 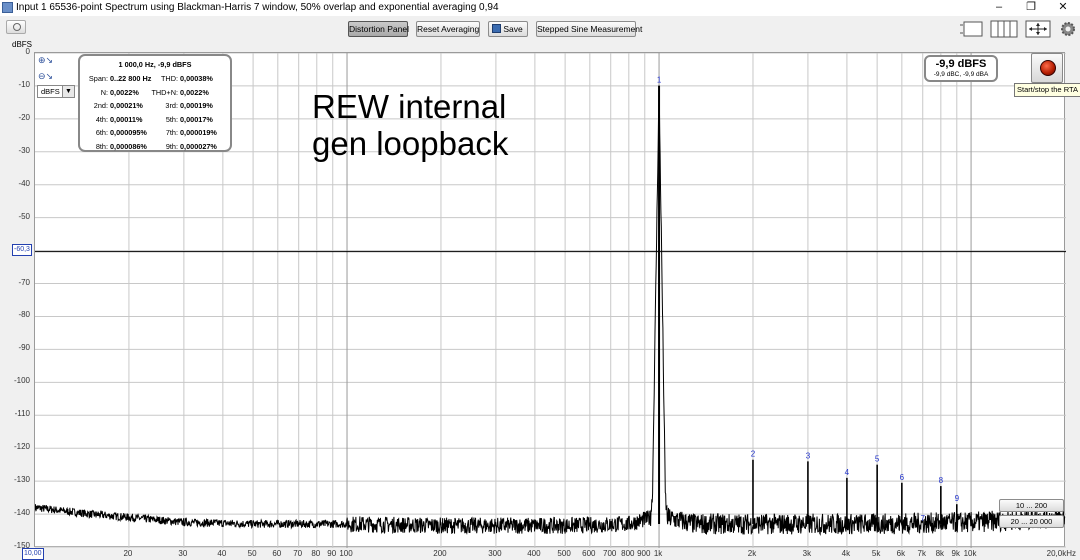 What do you see at coordinates (495, 553) in the screenshot?
I see `x-tick-label: 300` at bounding box center [495, 553].